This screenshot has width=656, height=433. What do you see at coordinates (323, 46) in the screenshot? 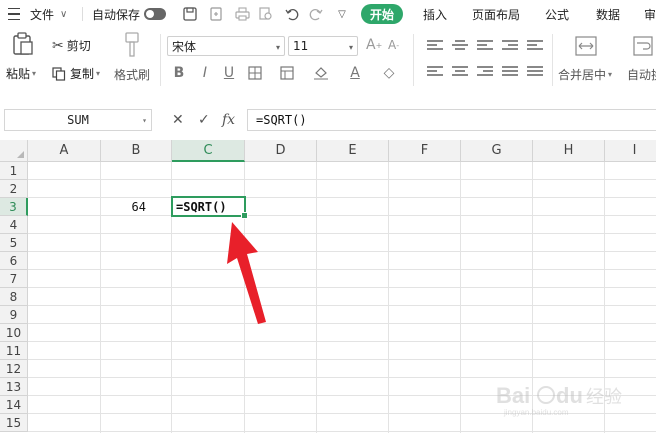
I see `font-size-select: 11 ▾` at bounding box center [323, 46].